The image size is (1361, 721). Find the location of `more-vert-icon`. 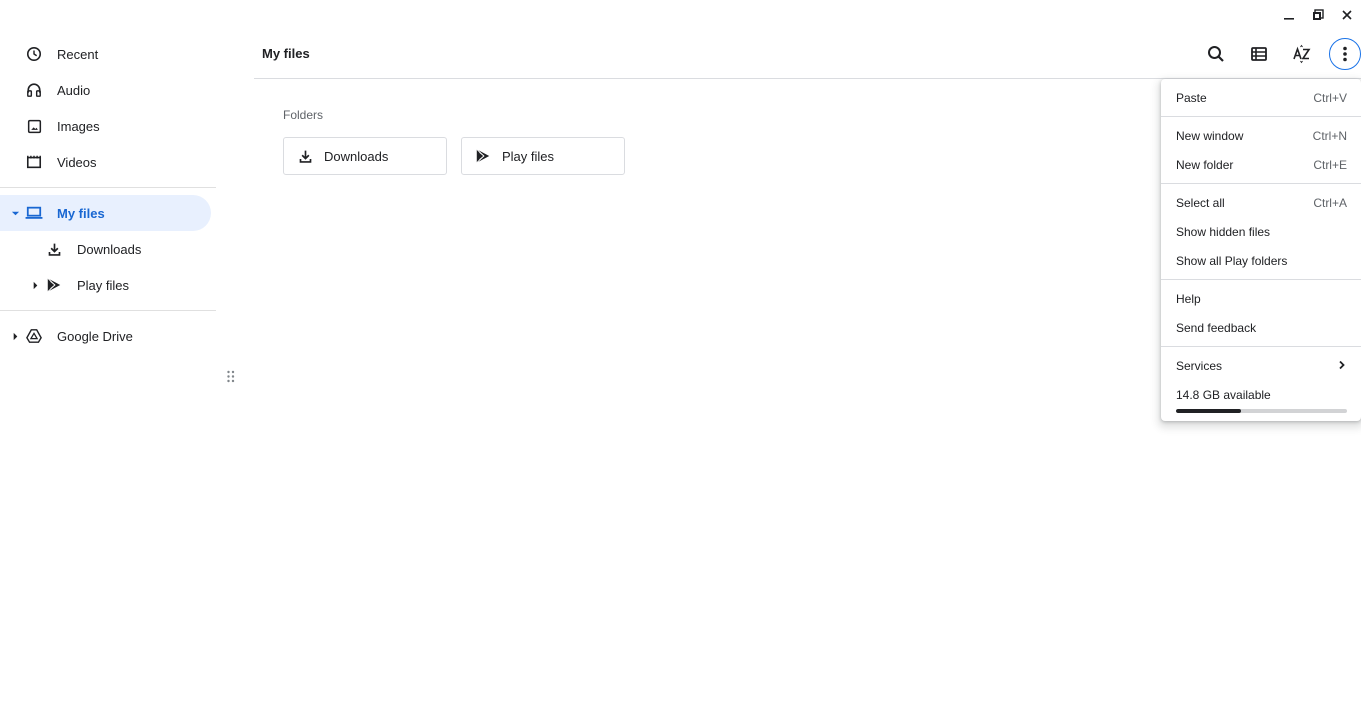

more-vert-icon is located at coordinates (1345, 54).